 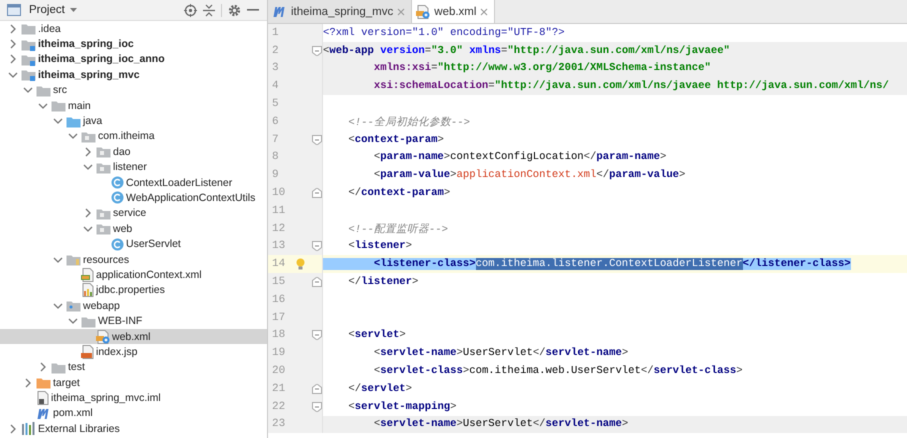 What do you see at coordinates (395, 140) in the screenshot?
I see `code-line: <context-param>` at bounding box center [395, 140].